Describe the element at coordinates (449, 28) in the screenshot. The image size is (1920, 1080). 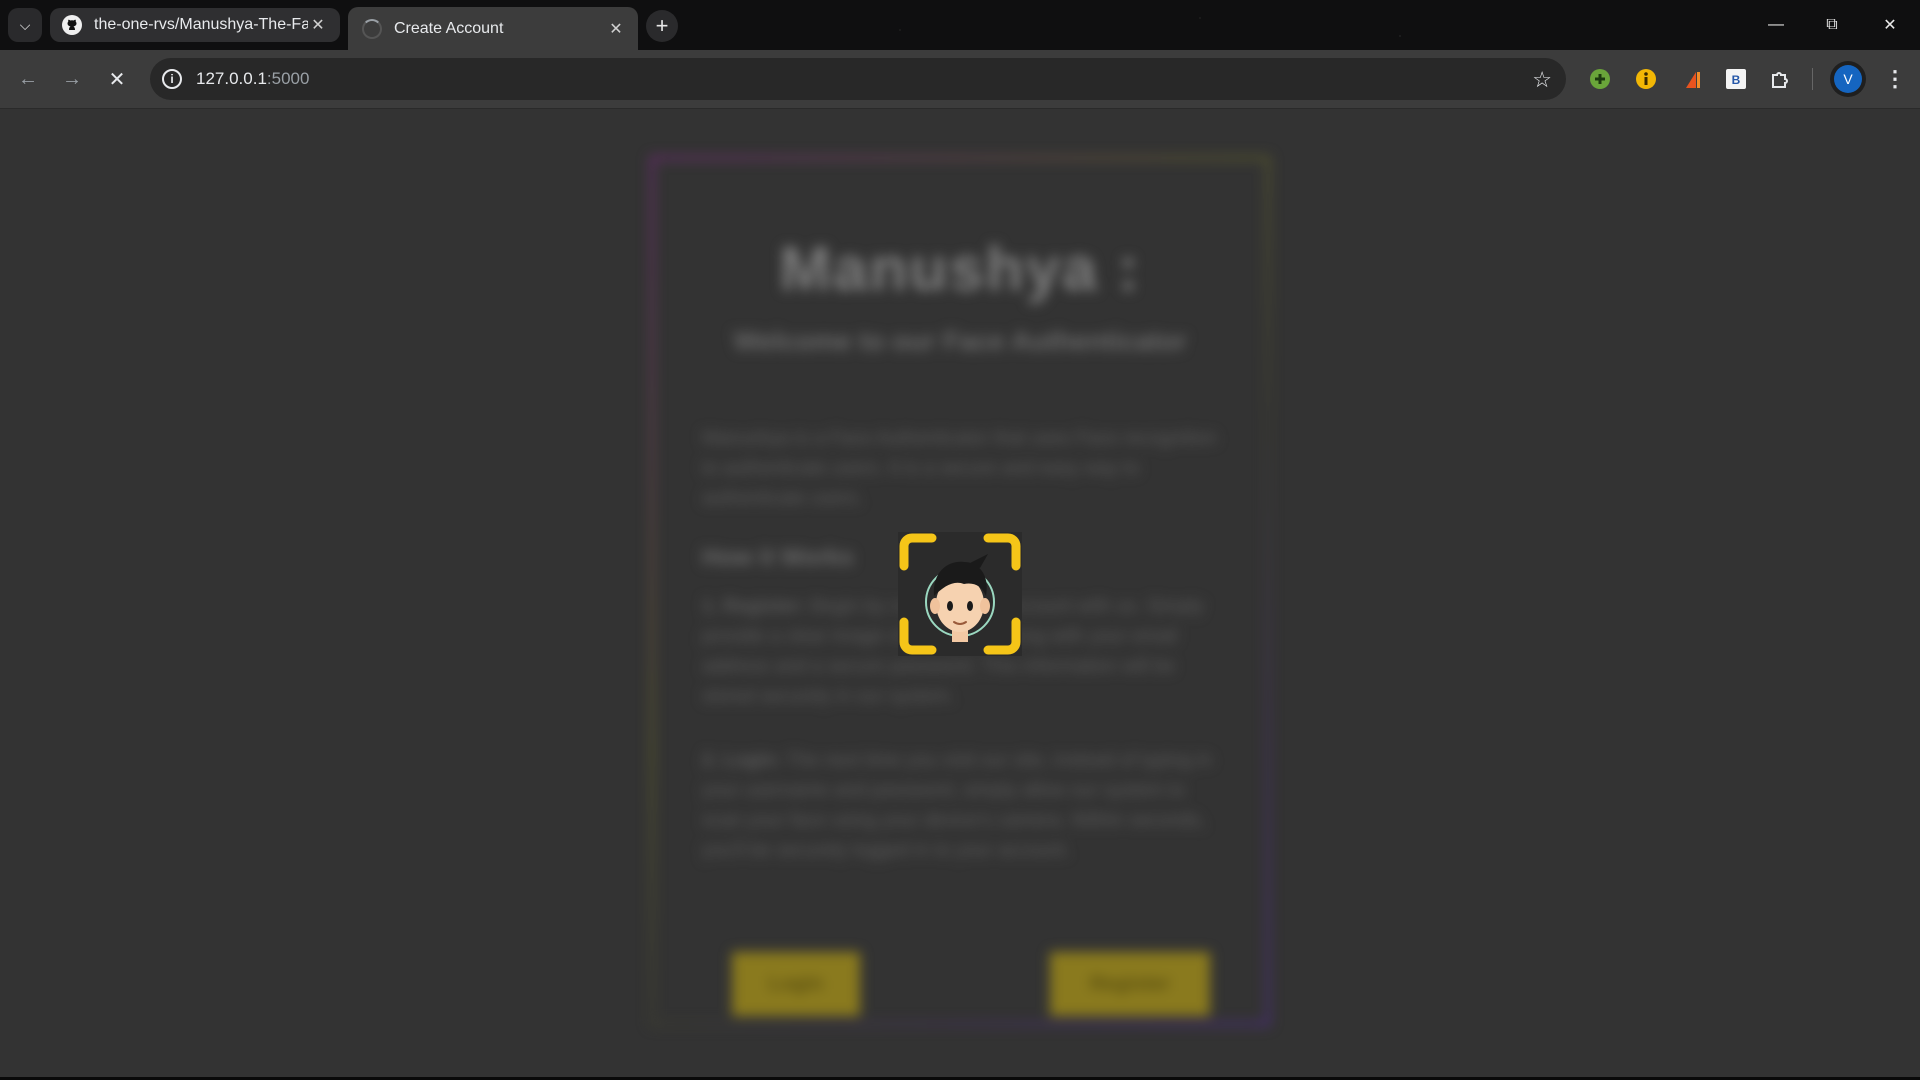
I see `tab-label: Create Account` at that location.